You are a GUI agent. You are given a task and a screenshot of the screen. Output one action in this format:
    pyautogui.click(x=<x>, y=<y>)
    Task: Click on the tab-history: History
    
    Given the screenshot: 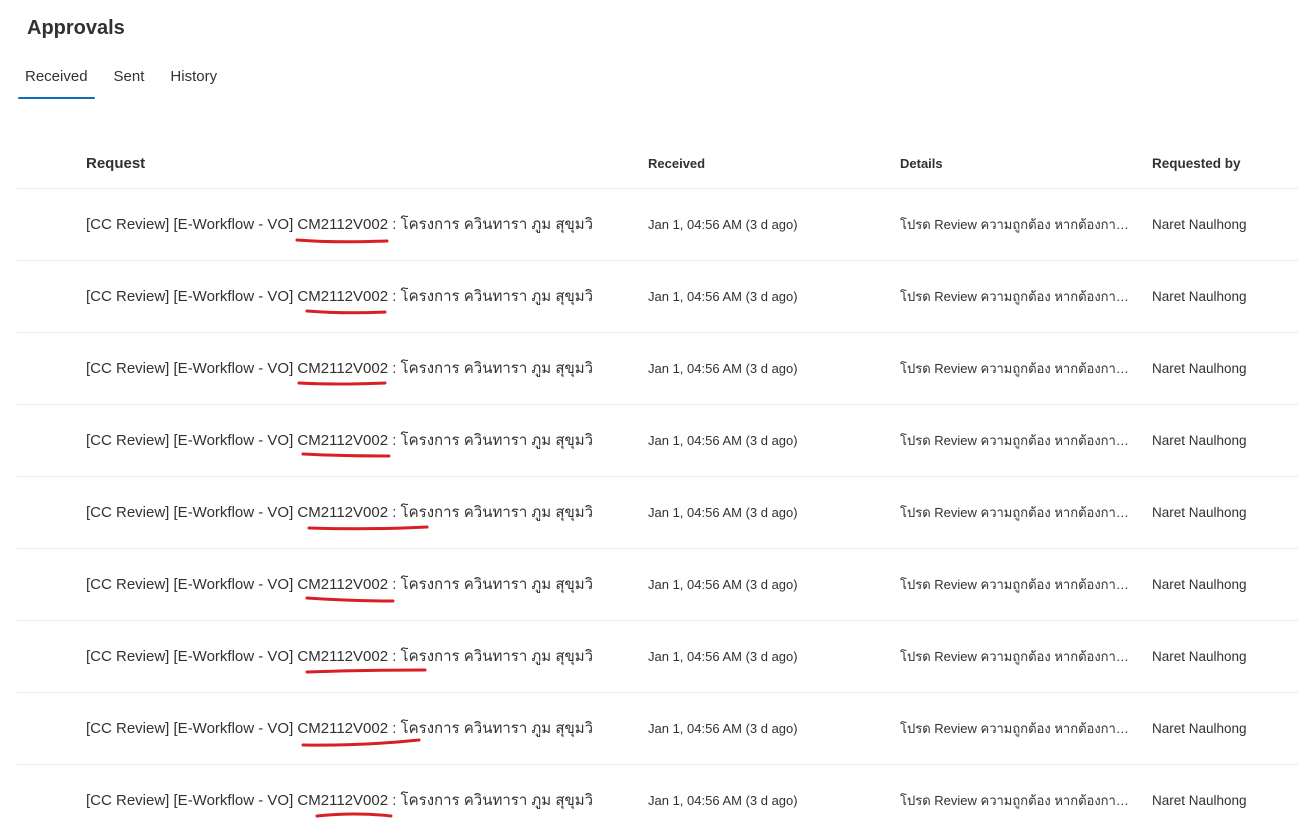 What is the action you would take?
    pyautogui.click(x=193, y=79)
    